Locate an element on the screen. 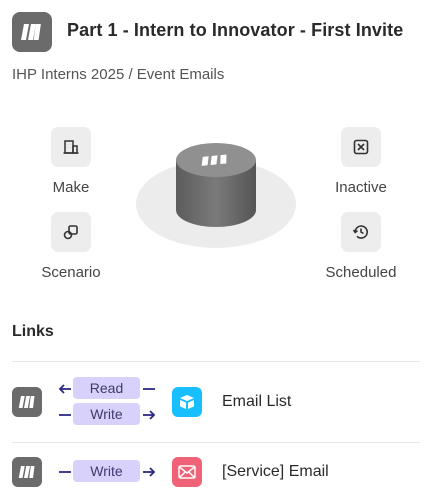 This screenshot has height=501, width=428. make-label: Make is located at coordinates (71, 187).